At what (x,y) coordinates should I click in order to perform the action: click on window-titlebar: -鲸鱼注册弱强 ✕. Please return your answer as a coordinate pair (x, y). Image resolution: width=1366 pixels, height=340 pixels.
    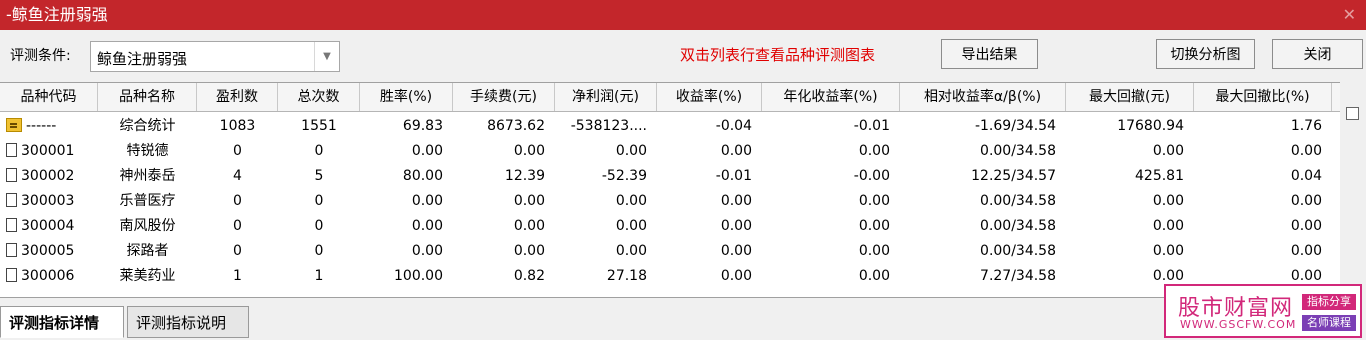
    Looking at the image, I should click on (683, 15).